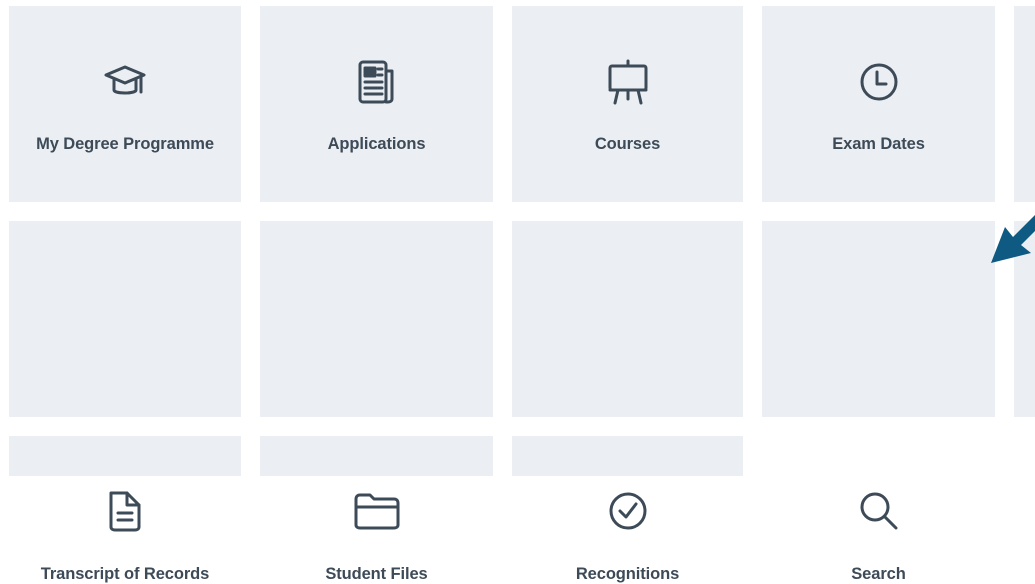  What do you see at coordinates (878, 402) in the screenshot?
I see `tile-search: Search` at bounding box center [878, 402].